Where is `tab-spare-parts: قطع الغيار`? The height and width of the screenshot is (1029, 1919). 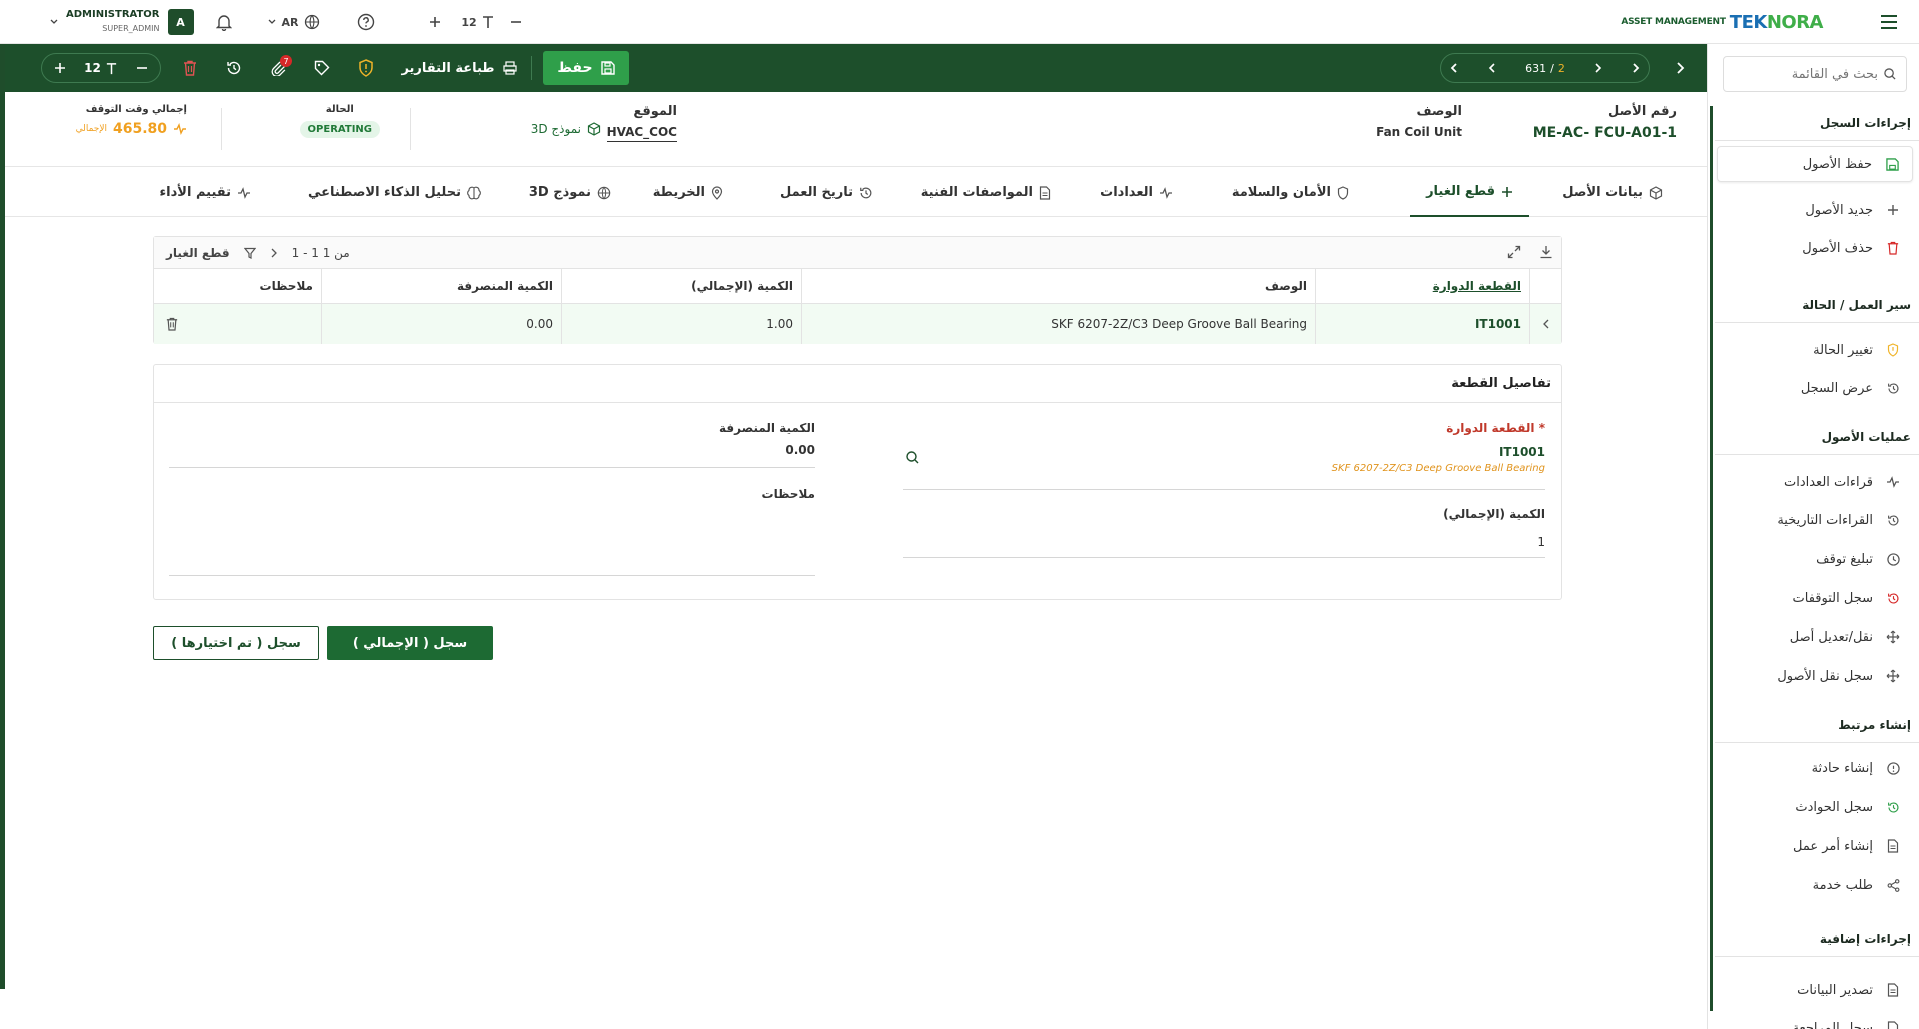
tab-spare-parts: قطع الغيار is located at coordinates (1469, 192).